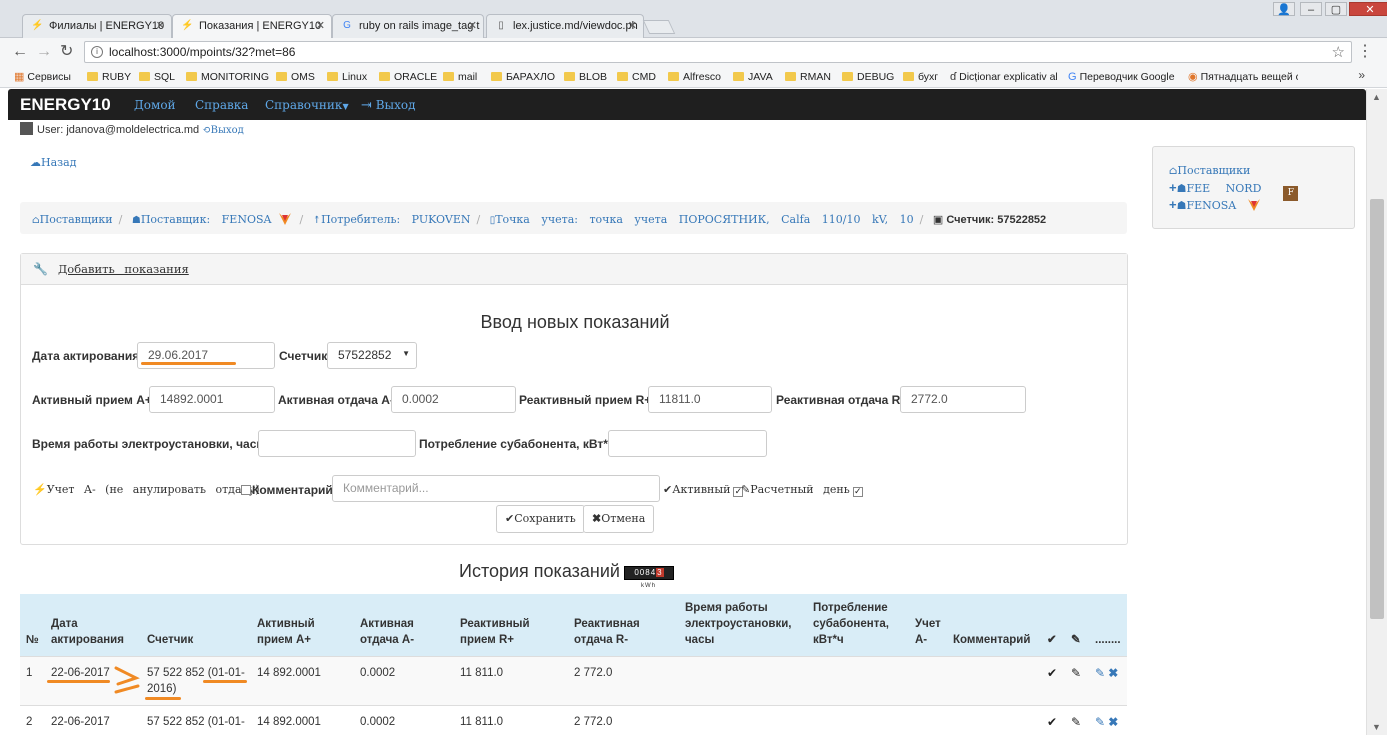 The image size is (1387, 735). What do you see at coordinates (994, 681) in the screenshot?
I see `cell-comment` at bounding box center [994, 681].